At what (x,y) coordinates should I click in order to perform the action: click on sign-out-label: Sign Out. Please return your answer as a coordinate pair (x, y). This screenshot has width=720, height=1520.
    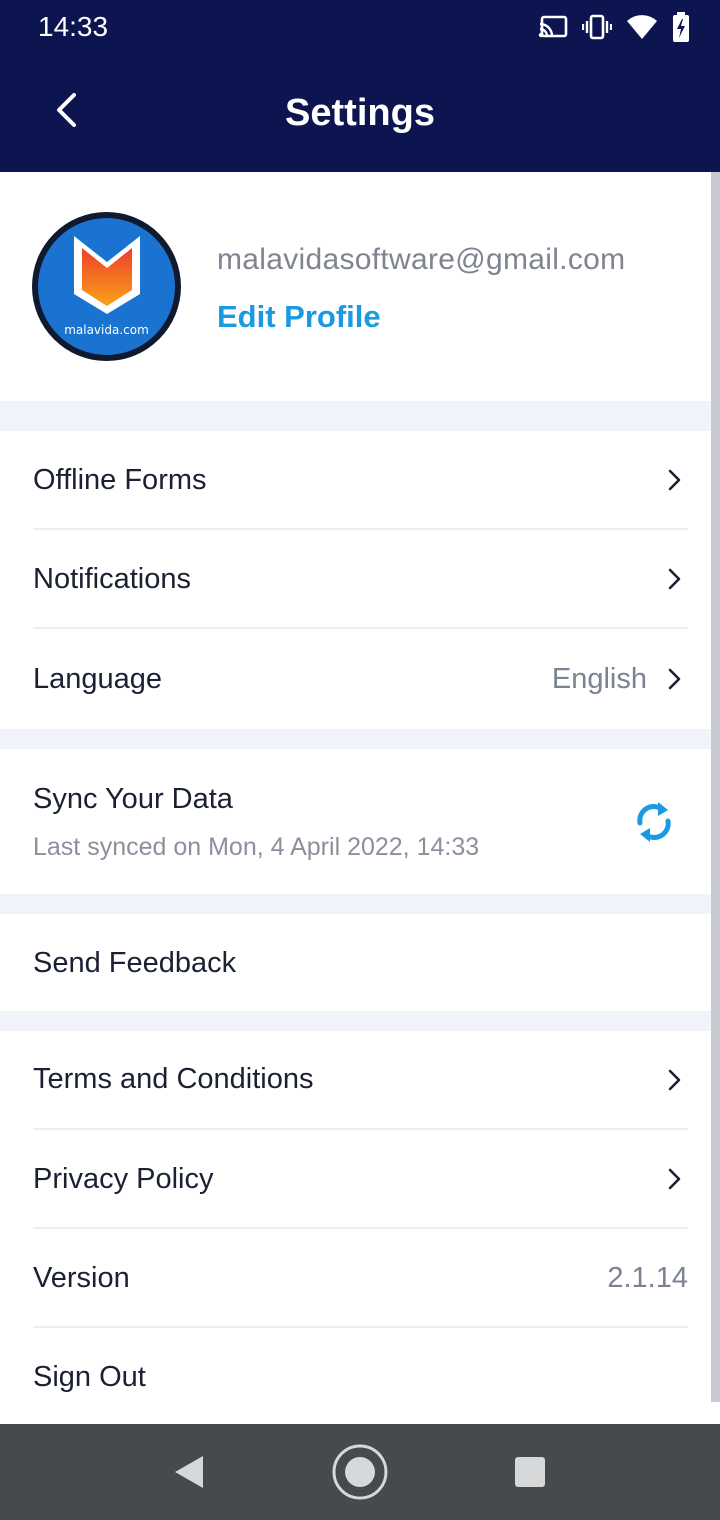
    Looking at the image, I should click on (89, 1377).